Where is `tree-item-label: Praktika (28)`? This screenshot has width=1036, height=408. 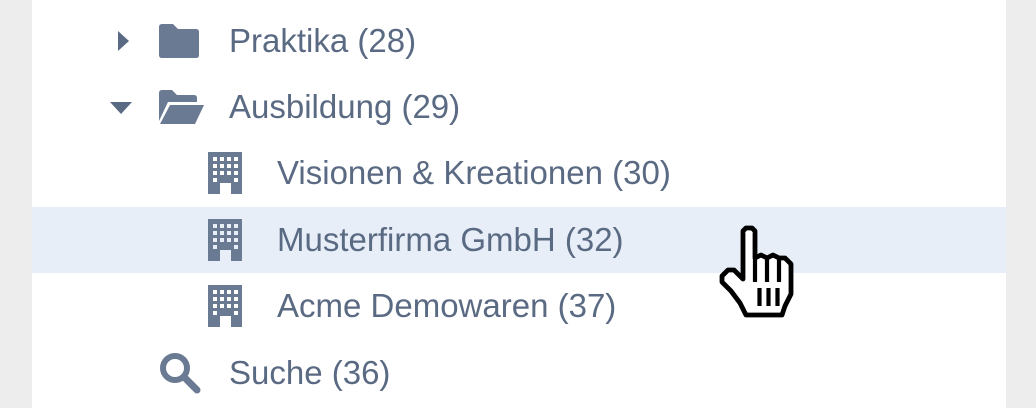 tree-item-label: Praktika (28) is located at coordinates (323, 40).